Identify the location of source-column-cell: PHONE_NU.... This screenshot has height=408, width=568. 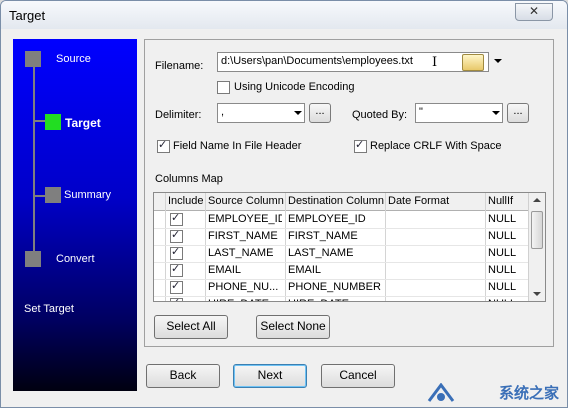
(245, 287).